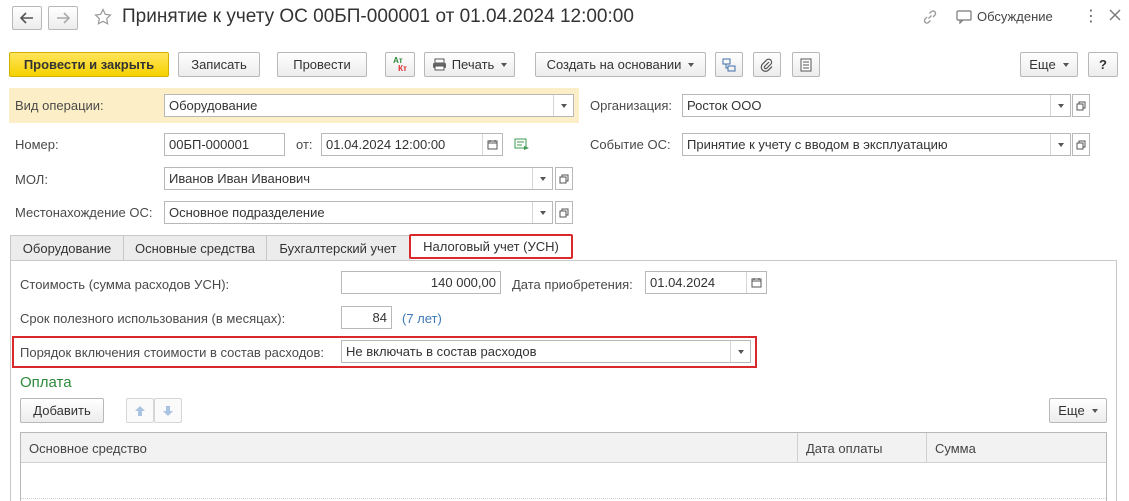  I want to click on acquisition-date-field: 01.04.2024, so click(706, 282).